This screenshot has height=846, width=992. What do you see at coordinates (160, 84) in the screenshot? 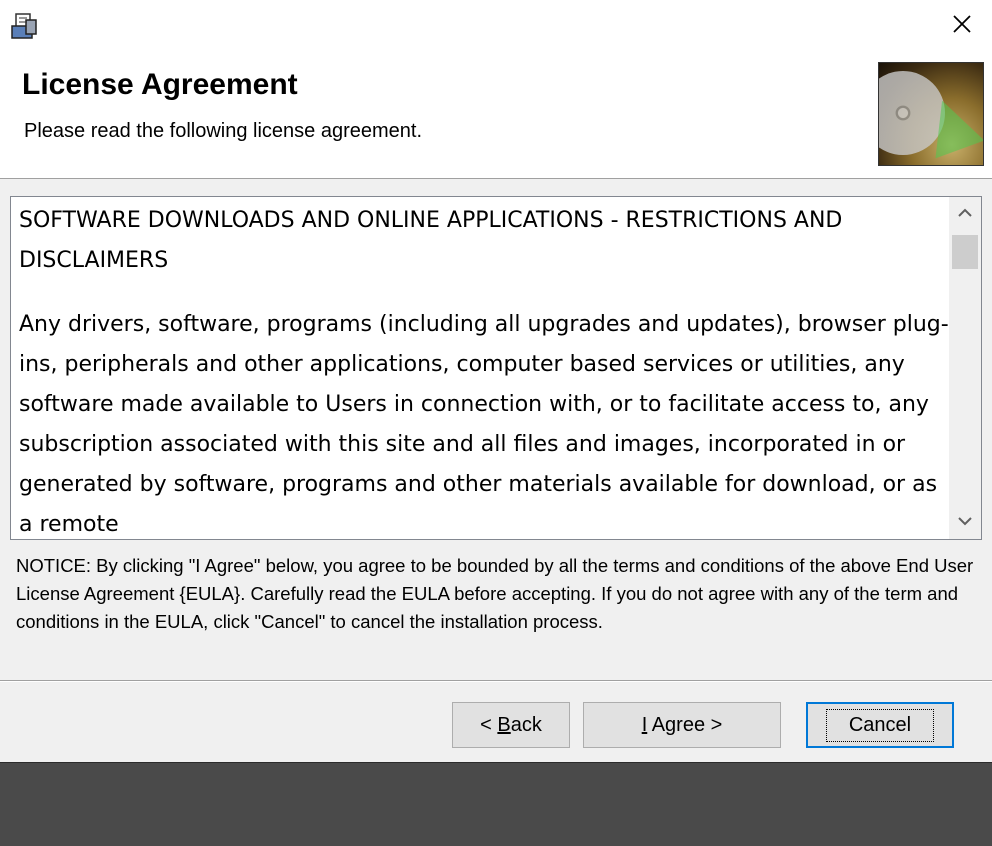
I see `page-title: License Agreement` at bounding box center [160, 84].